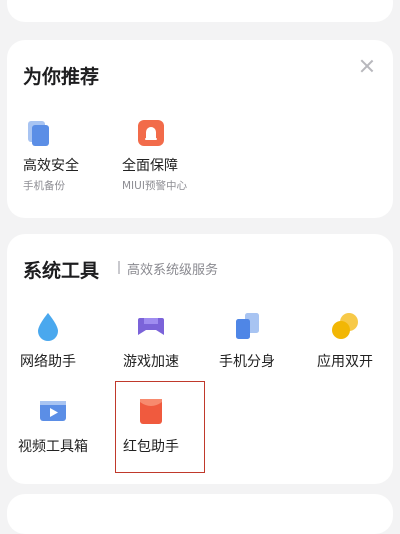 Image resolution: width=400 pixels, height=534 pixels. I want to click on tool-game-turbo: 游戏加速, so click(151, 340).